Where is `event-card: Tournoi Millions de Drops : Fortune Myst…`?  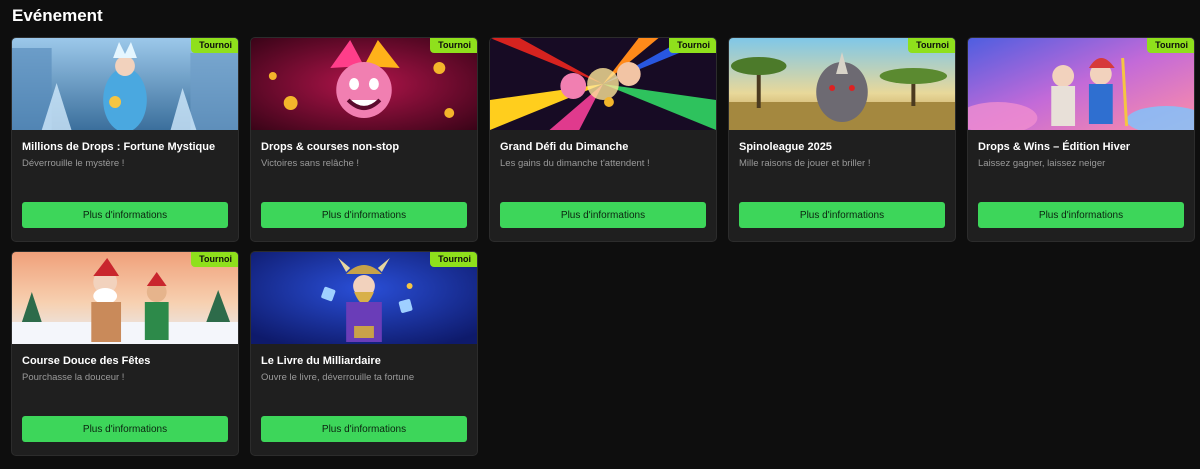
event-card: Tournoi Millions de Drops : Fortune Myst… is located at coordinates (125, 139).